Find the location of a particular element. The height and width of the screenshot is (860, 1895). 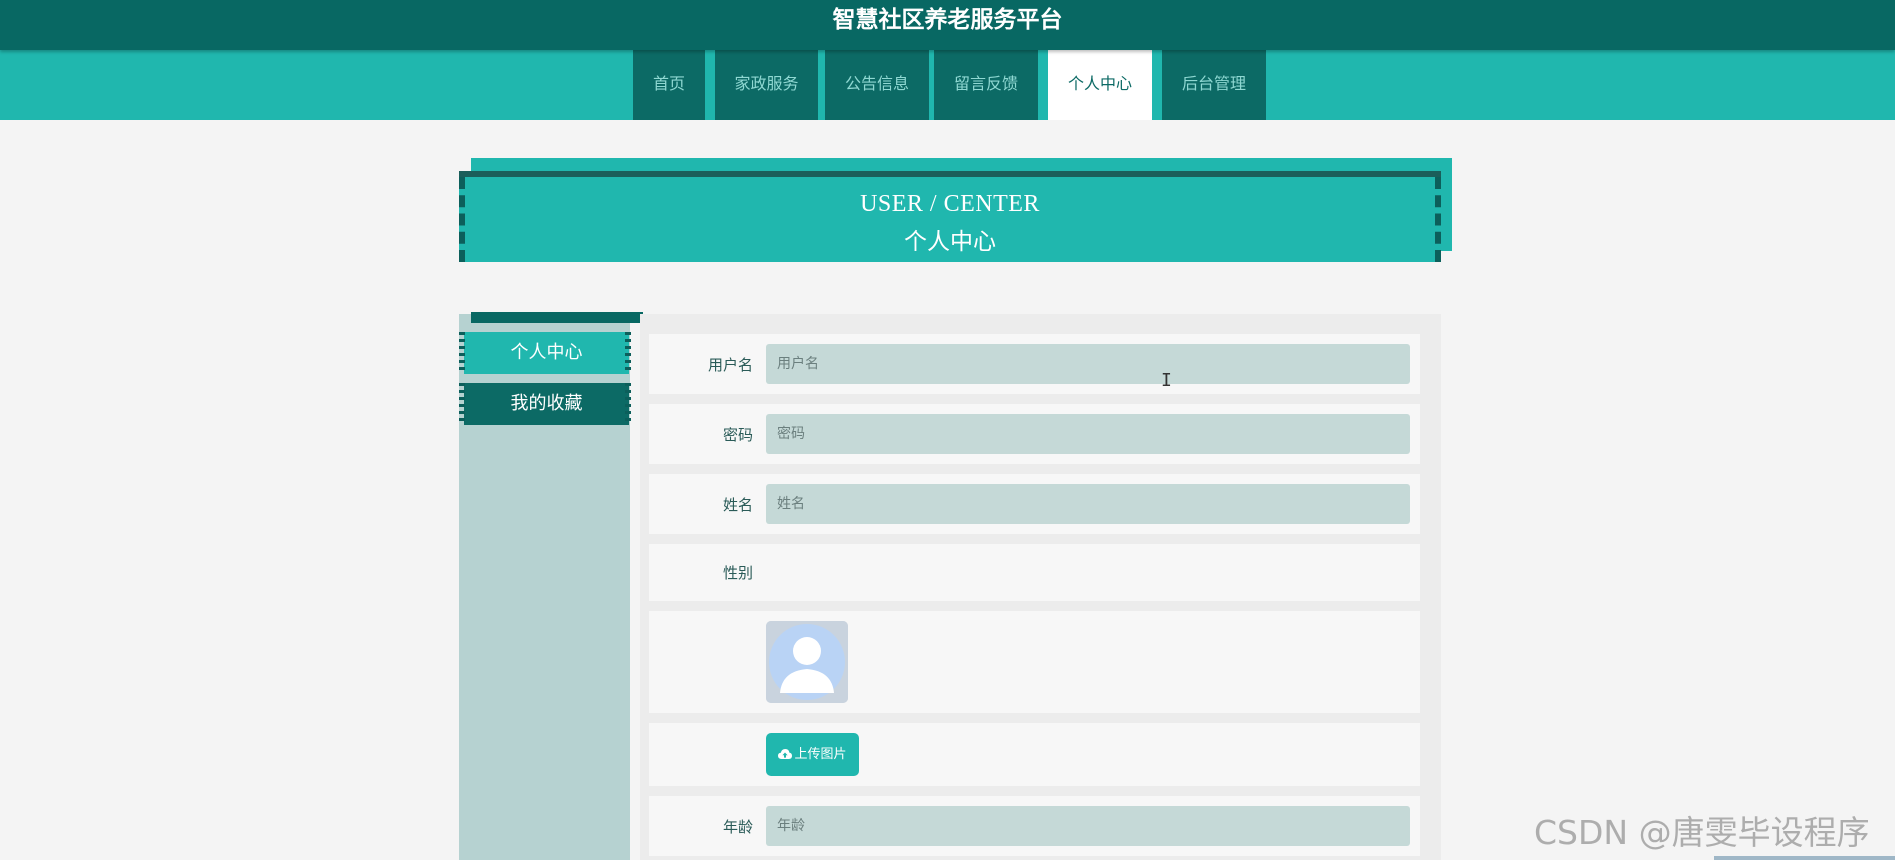

cloud-upload-icon is located at coordinates (785, 754).